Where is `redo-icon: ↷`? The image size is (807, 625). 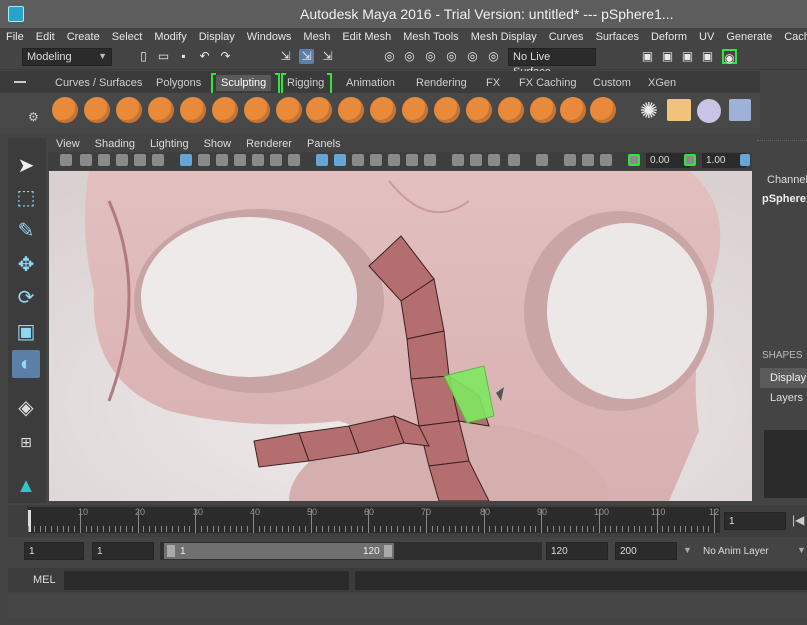 redo-icon: ↷ is located at coordinates (225, 56).